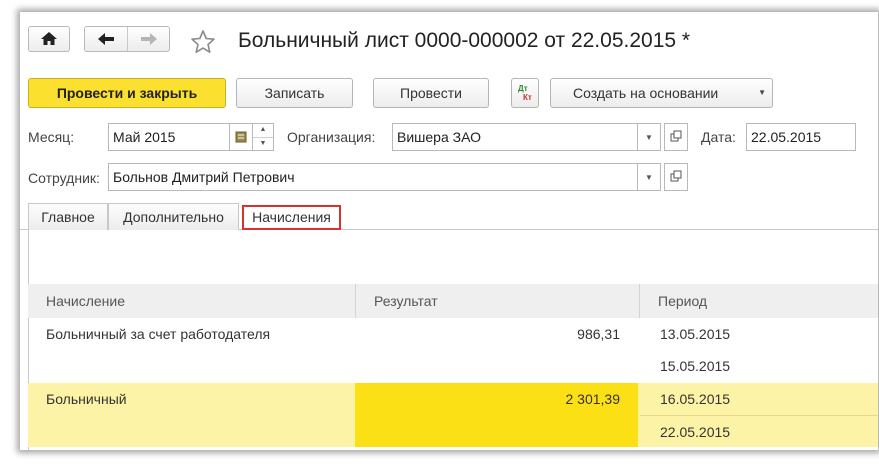 Image resolution: width=879 pixels, height=470 pixels. I want to click on navigation-group, so click(127, 39).